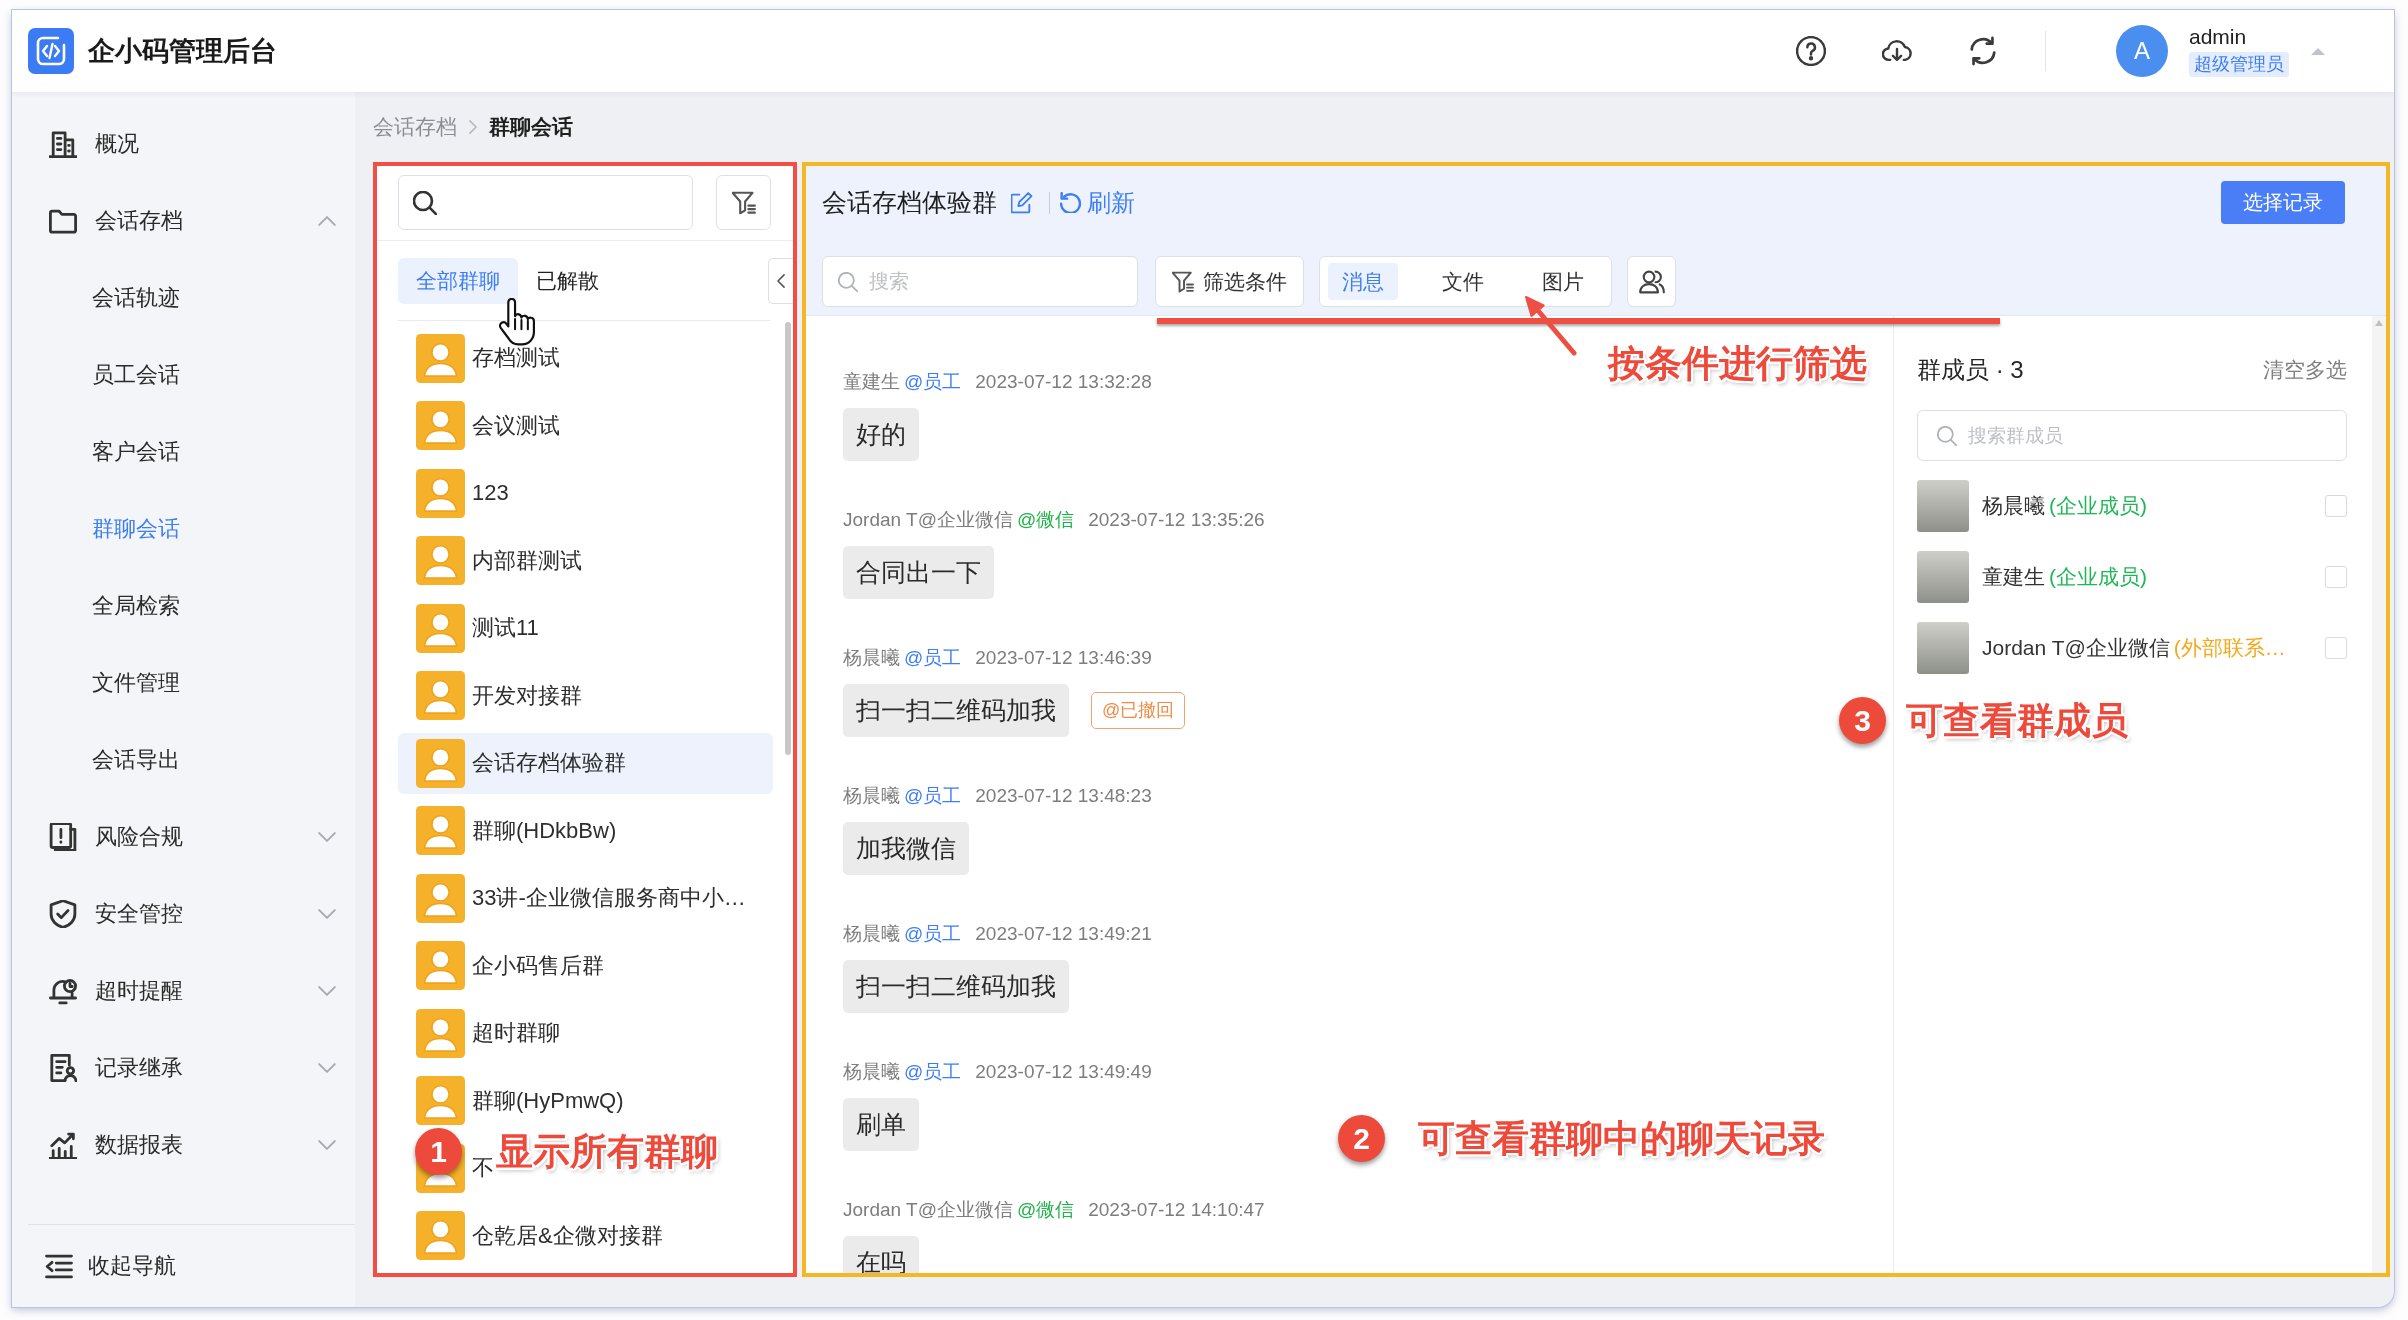 The height and width of the screenshot is (1320, 2408). I want to click on message-time: 2023-07-12 13:48:23, so click(1063, 796).